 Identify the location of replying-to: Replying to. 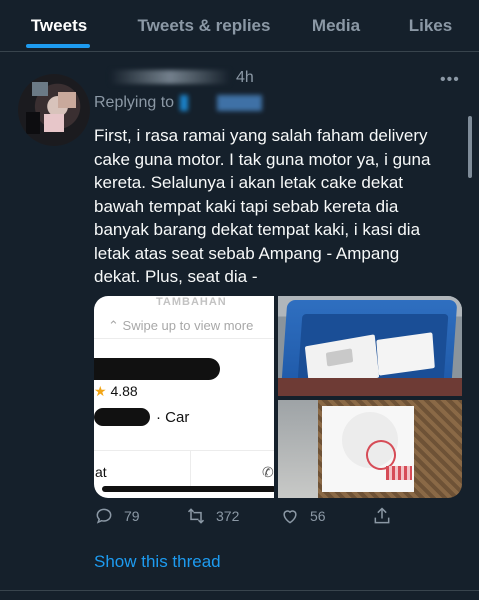
(178, 103).